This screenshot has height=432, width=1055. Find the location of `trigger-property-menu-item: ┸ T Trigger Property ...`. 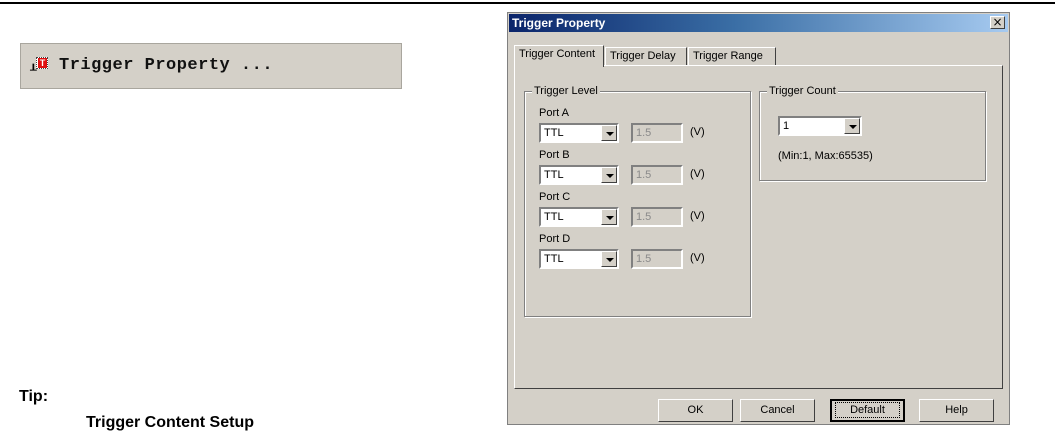

trigger-property-menu-item: ┸ T Trigger Property ... is located at coordinates (211, 66).